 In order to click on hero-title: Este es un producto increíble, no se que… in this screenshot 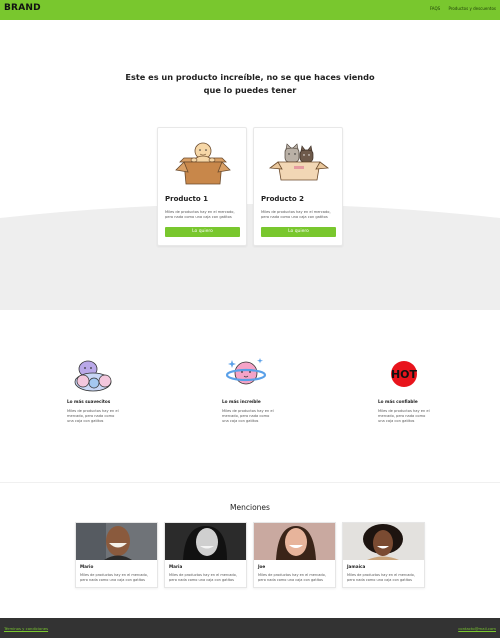, I will do `click(250, 83)`.